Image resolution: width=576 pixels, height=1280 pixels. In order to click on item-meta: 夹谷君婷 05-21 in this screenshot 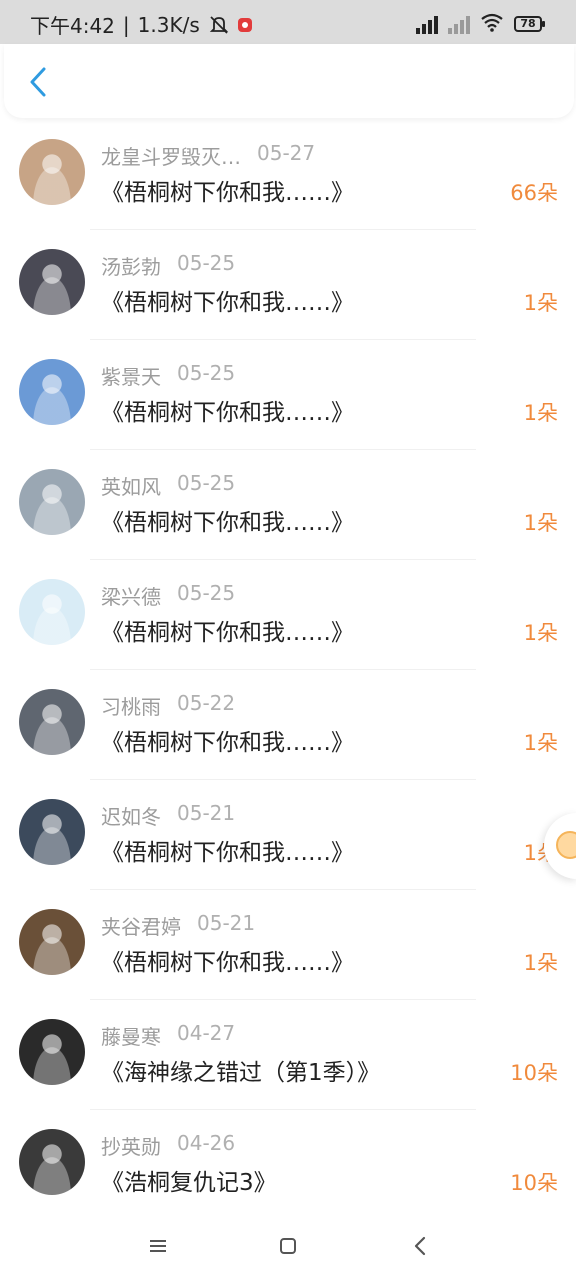, I will do `click(178, 925)`.